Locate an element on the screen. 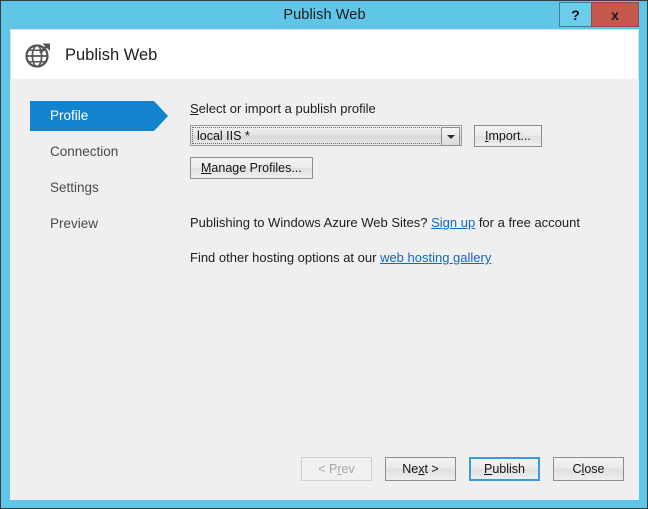 Image resolution: width=648 pixels, height=509 pixels. prev-button-pre: < P is located at coordinates (328, 469).